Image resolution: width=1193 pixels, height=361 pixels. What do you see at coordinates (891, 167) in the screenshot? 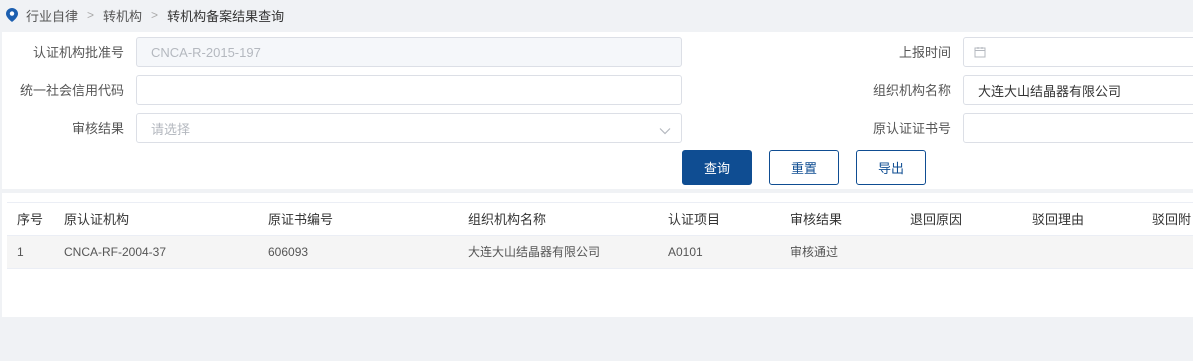
I see `export-button: 导出` at bounding box center [891, 167].